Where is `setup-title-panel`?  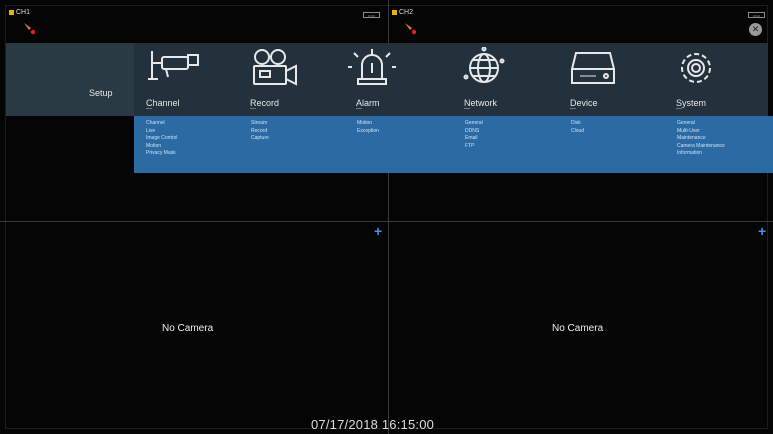 setup-title-panel is located at coordinates (70, 79).